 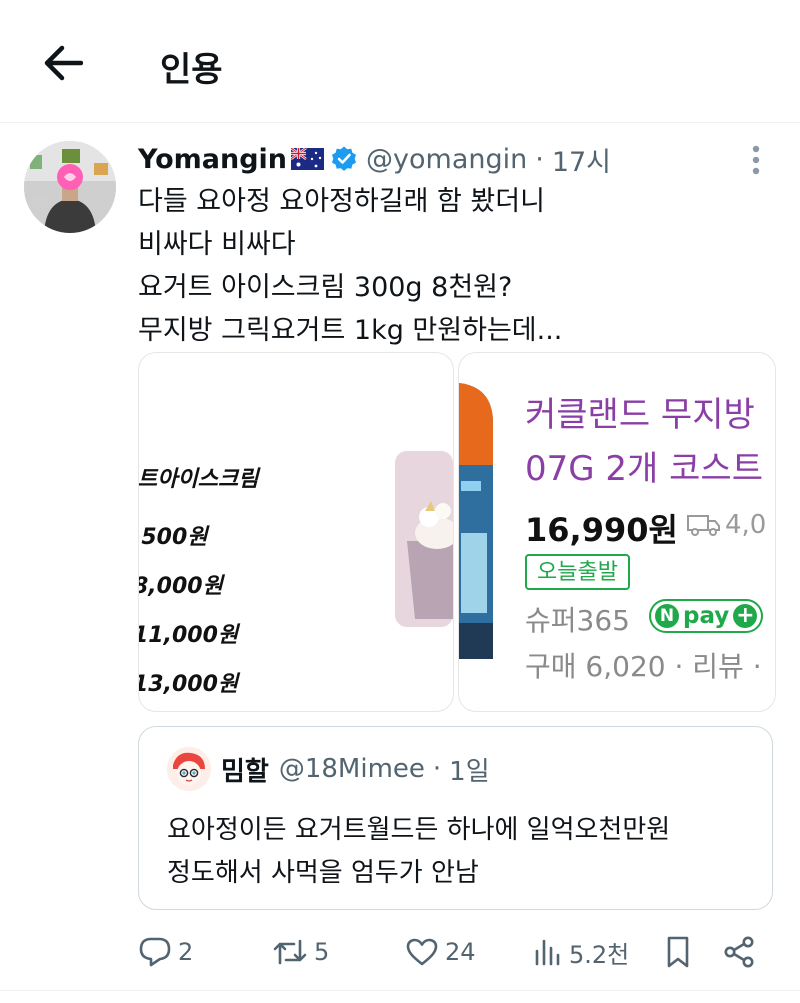 What do you see at coordinates (352, 769) in the screenshot?
I see `quoted-author-handle: @18Mimee` at bounding box center [352, 769].